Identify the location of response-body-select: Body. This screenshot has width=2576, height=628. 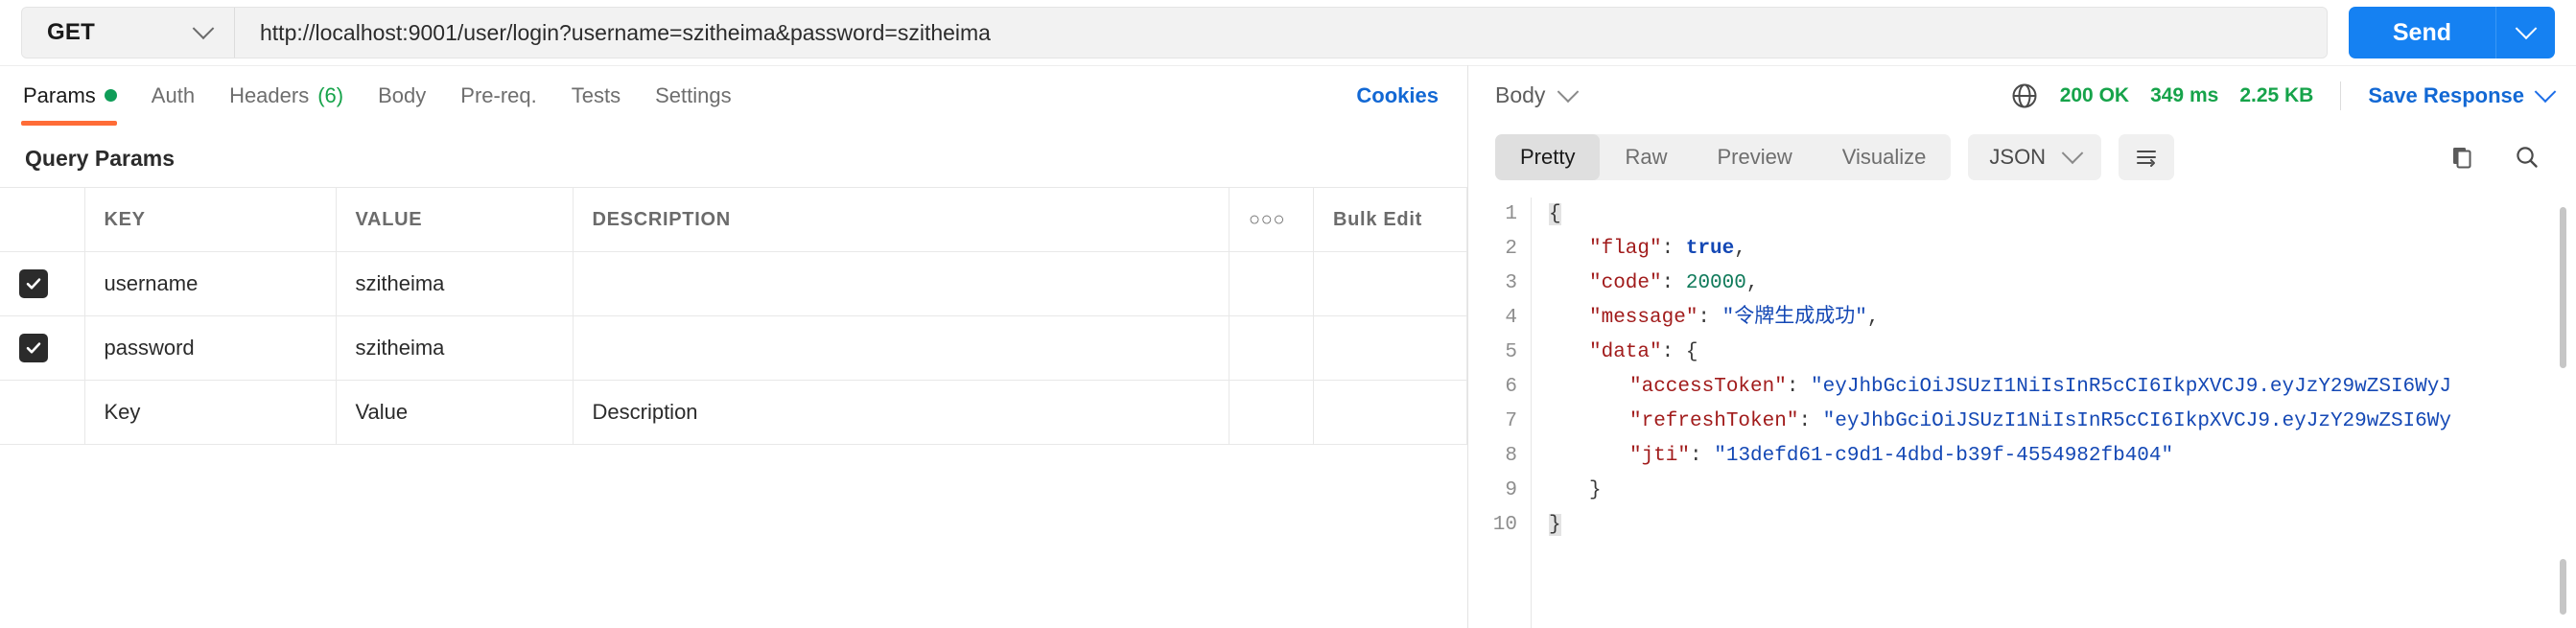
(1537, 94).